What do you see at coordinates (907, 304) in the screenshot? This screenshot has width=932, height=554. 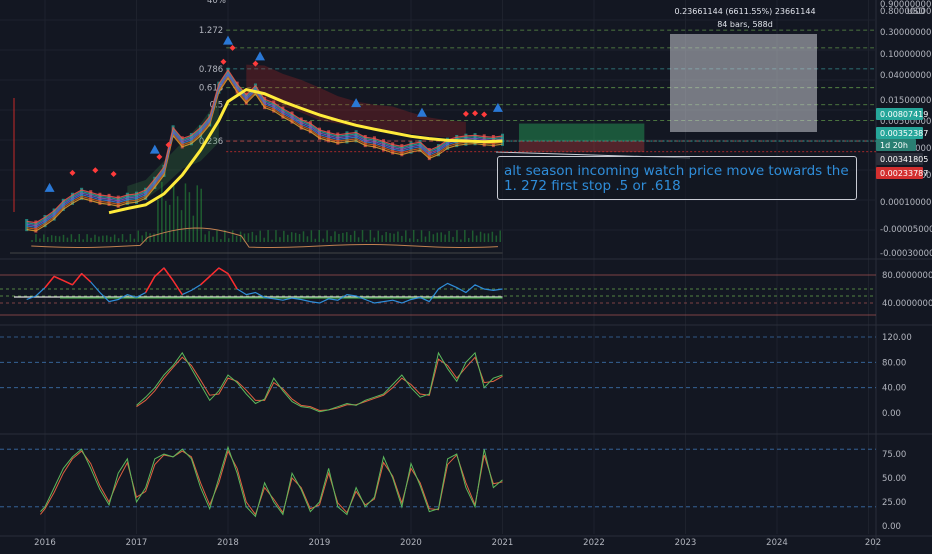 I see `rsi-tick-label: 40.00000000` at bounding box center [907, 304].